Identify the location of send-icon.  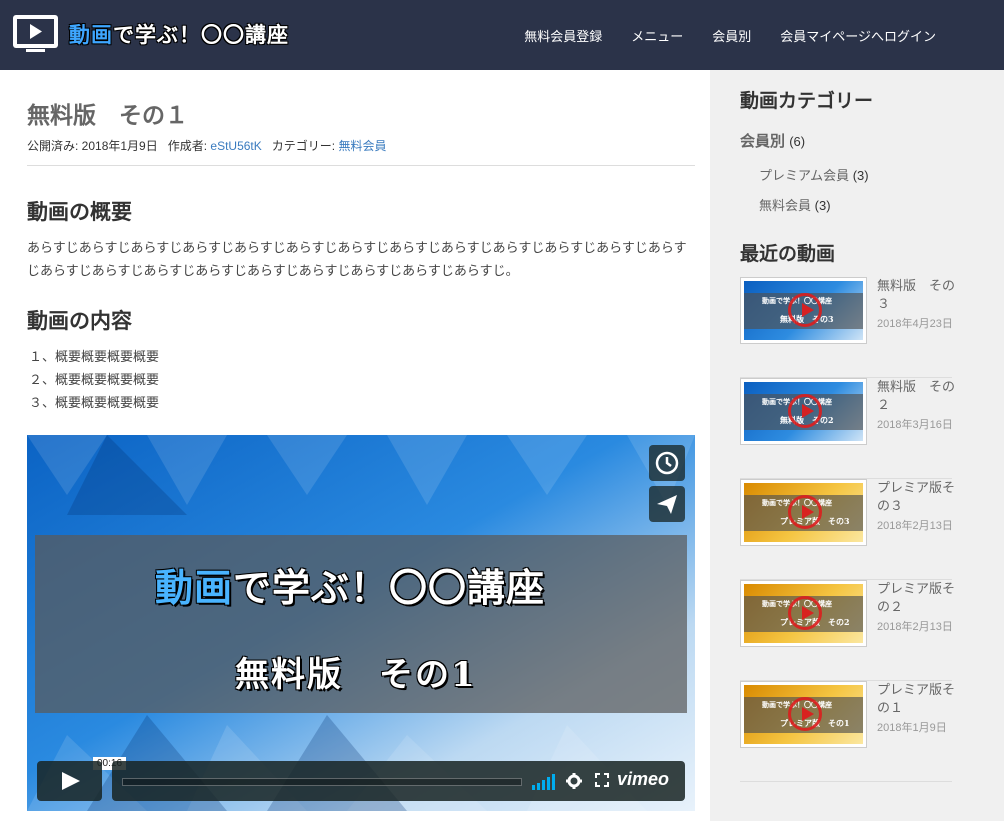
(667, 504).